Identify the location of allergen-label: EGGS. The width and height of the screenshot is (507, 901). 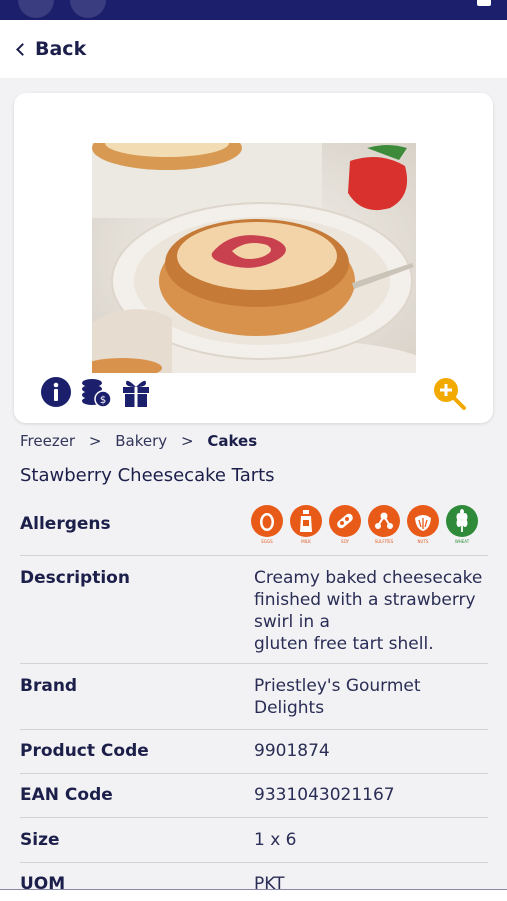
(267, 541).